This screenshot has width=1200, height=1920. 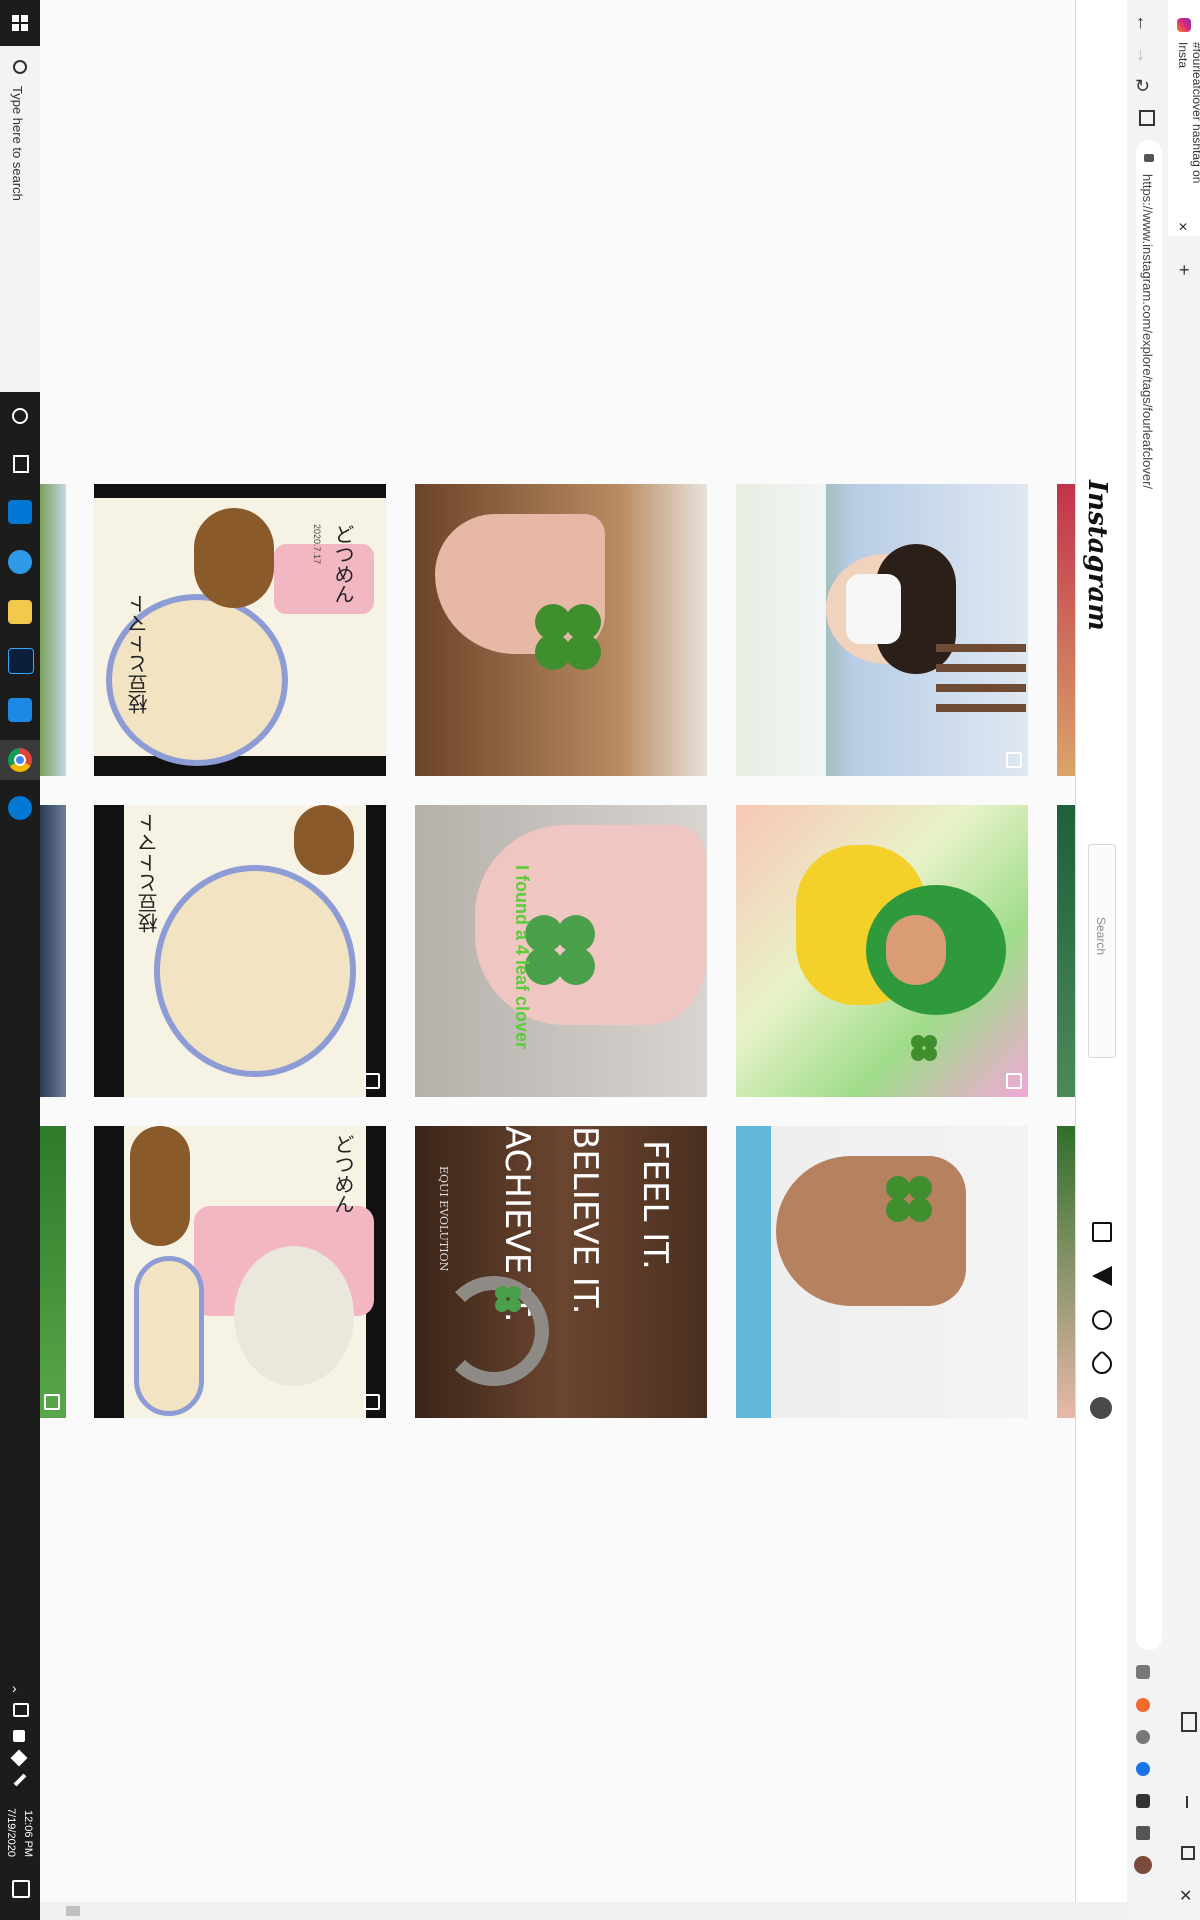 What do you see at coordinates (443, 1219) in the screenshot?
I see `motto-brand: EQUI EVOLUTION` at bounding box center [443, 1219].